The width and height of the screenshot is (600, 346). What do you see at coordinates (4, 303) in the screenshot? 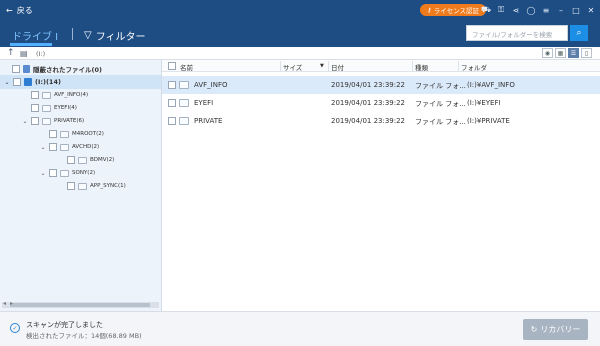
I see `scroll-left-icon: ◂` at bounding box center [4, 303].